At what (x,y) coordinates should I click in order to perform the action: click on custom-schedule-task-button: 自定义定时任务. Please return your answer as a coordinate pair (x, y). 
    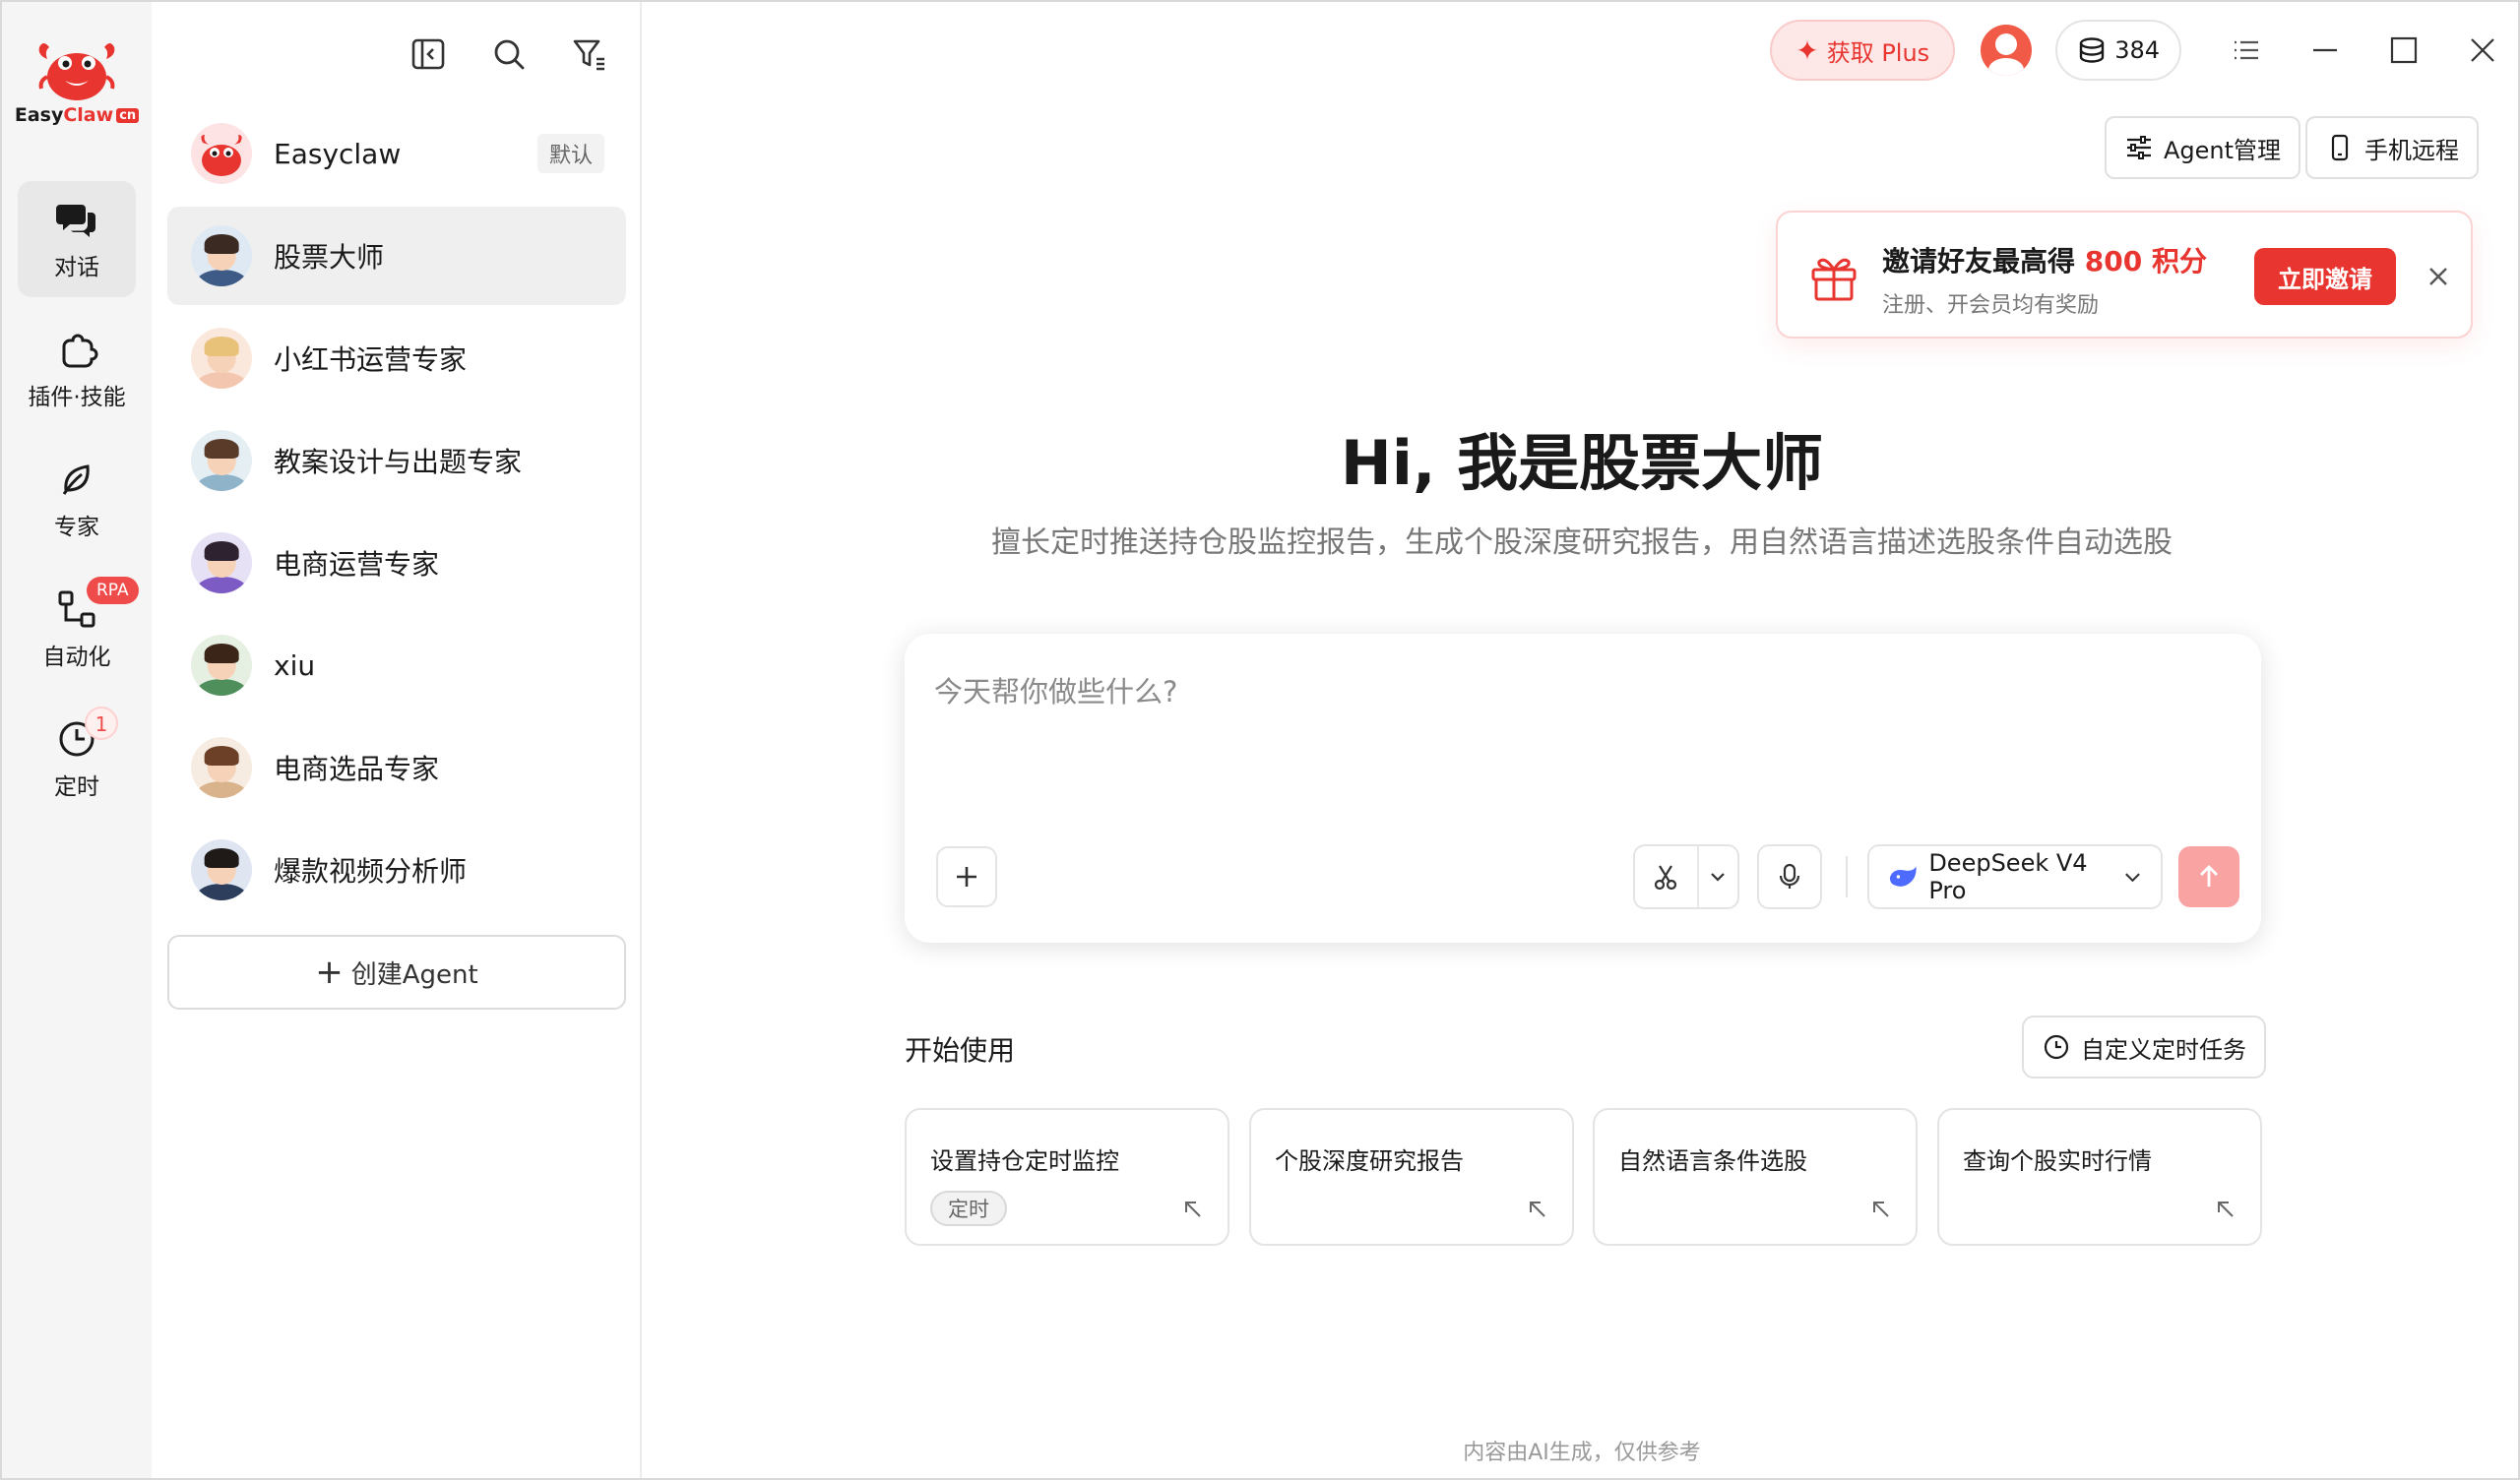
    Looking at the image, I should click on (2144, 1047).